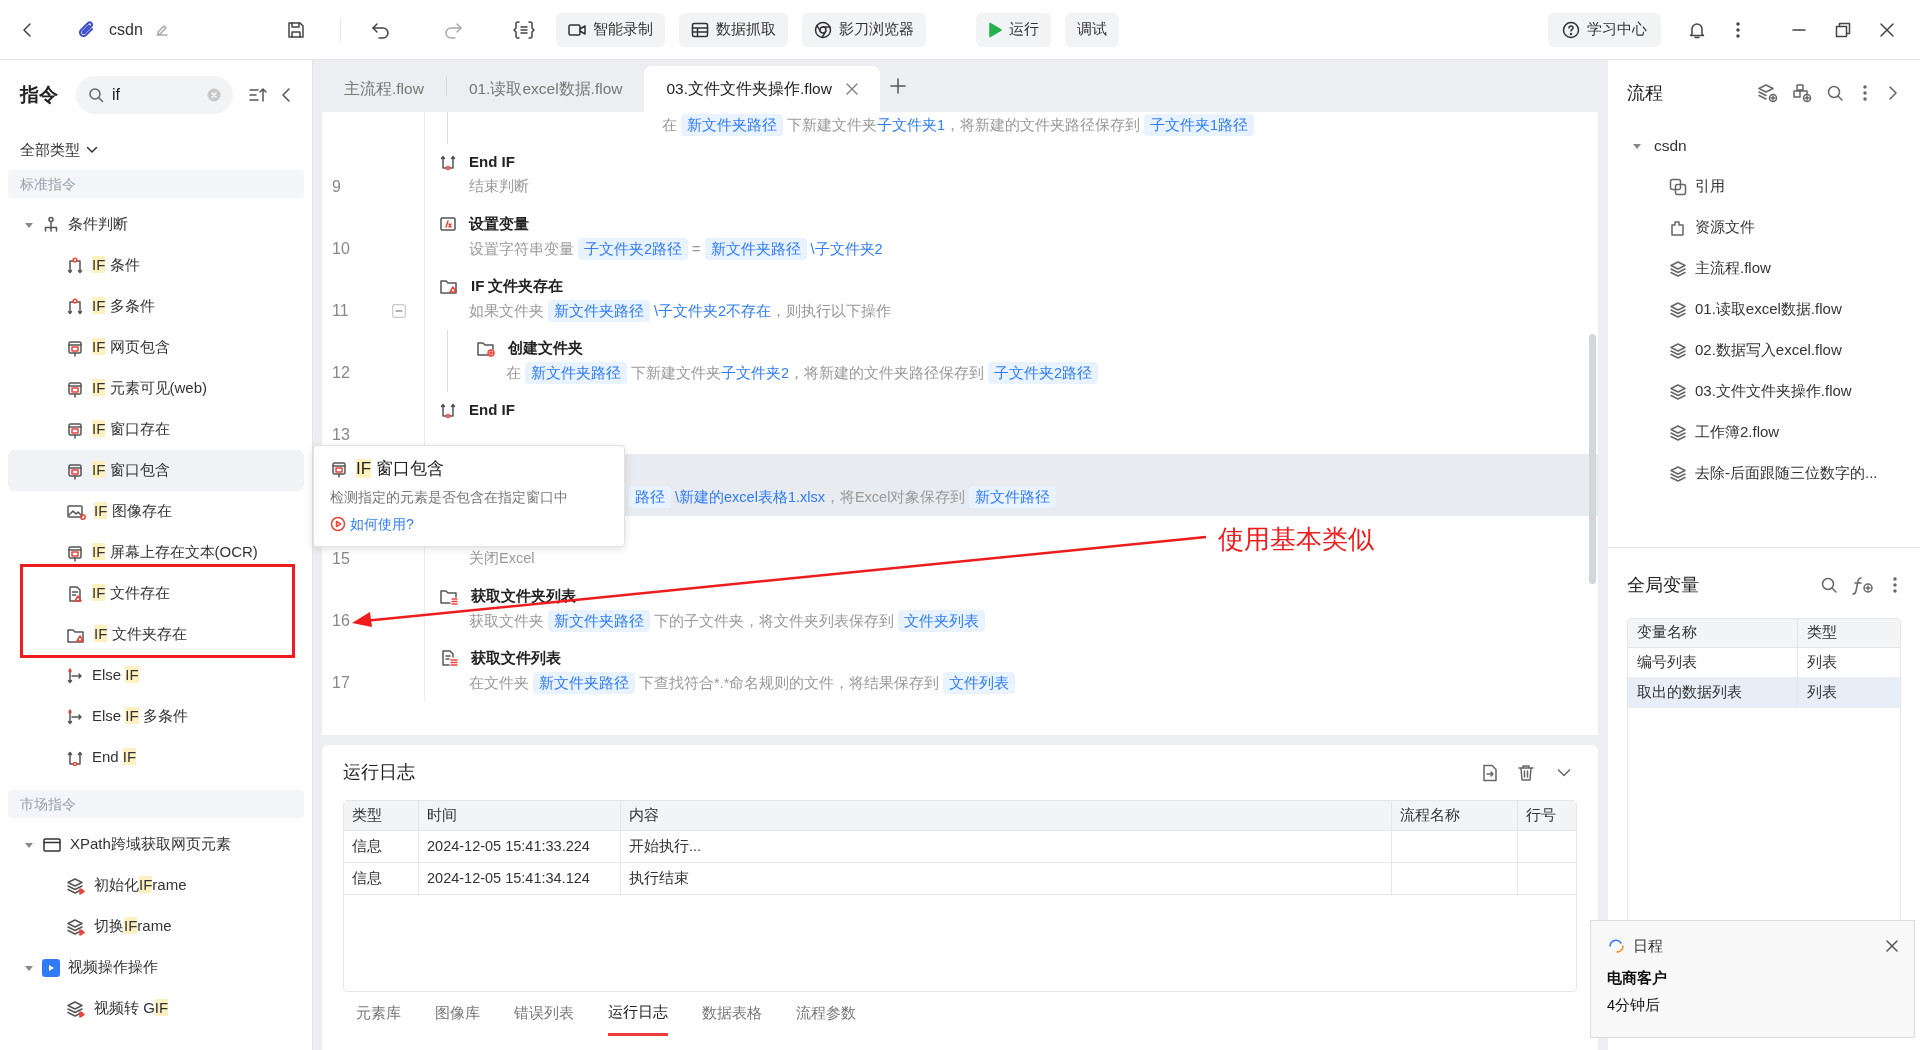 The image size is (1920, 1050). I want to click on tooltip-title: IF 窗口包含, so click(400, 469).